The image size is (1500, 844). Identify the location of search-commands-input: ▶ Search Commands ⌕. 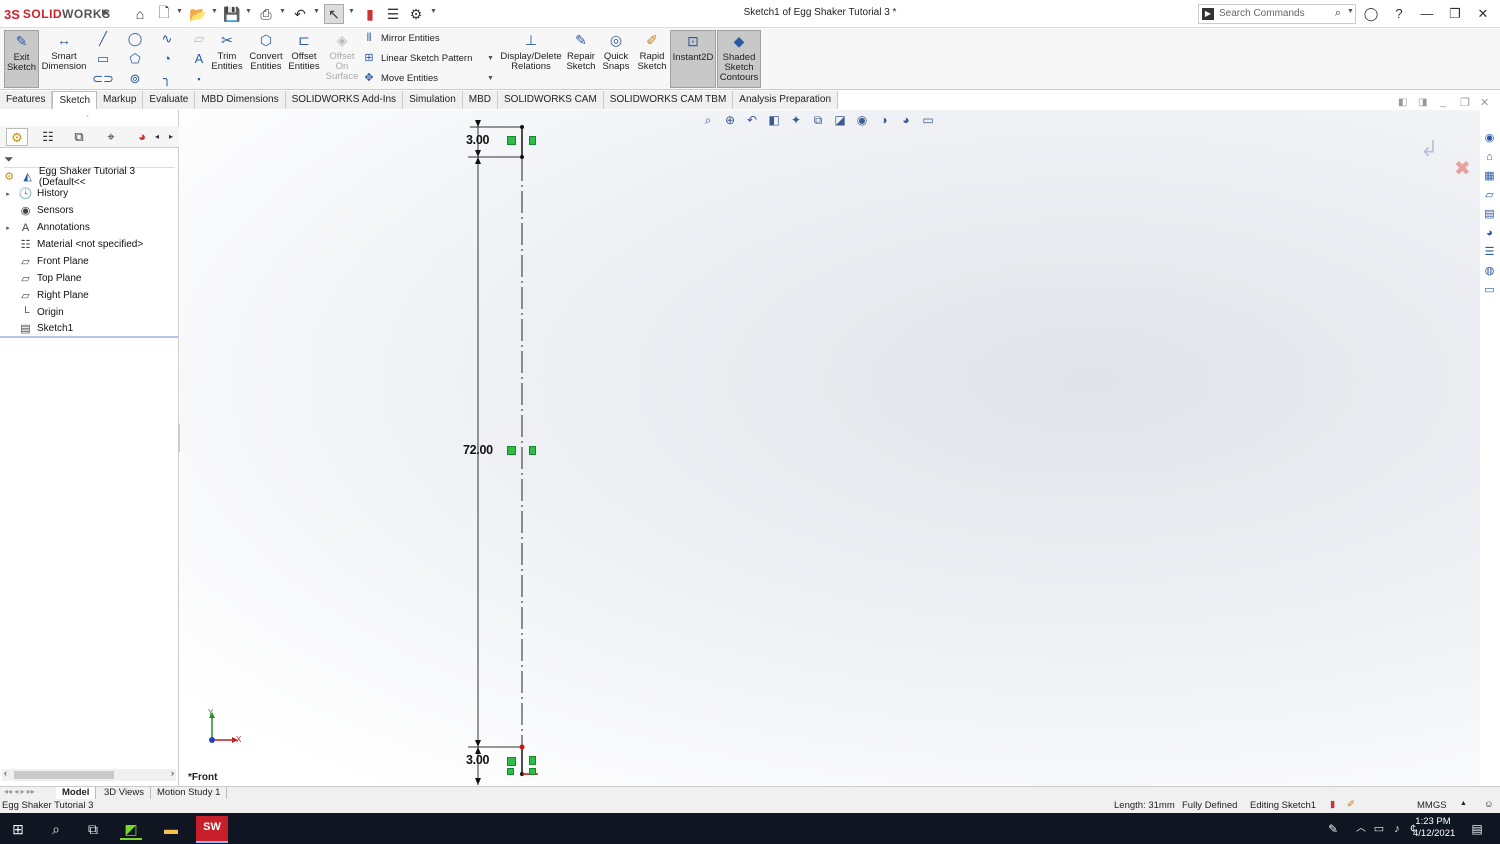
(1277, 14).